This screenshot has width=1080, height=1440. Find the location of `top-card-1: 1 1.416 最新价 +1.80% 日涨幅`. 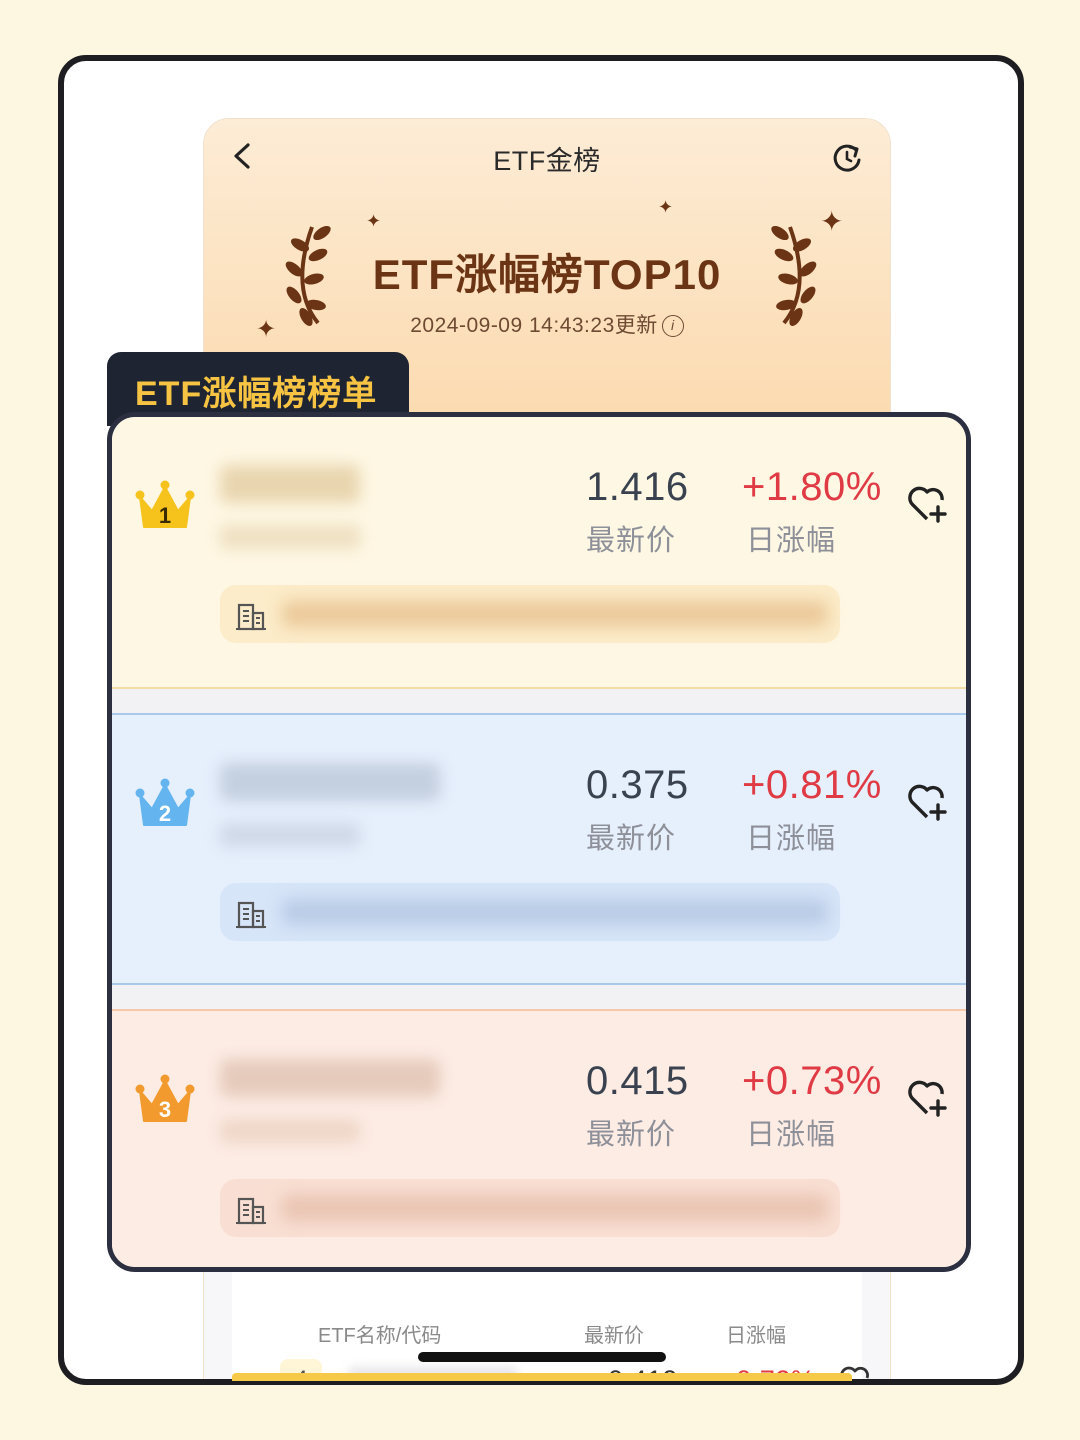

top-card-1: 1 1.416 最新价 +1.80% 日涨幅 is located at coordinates (539, 553).